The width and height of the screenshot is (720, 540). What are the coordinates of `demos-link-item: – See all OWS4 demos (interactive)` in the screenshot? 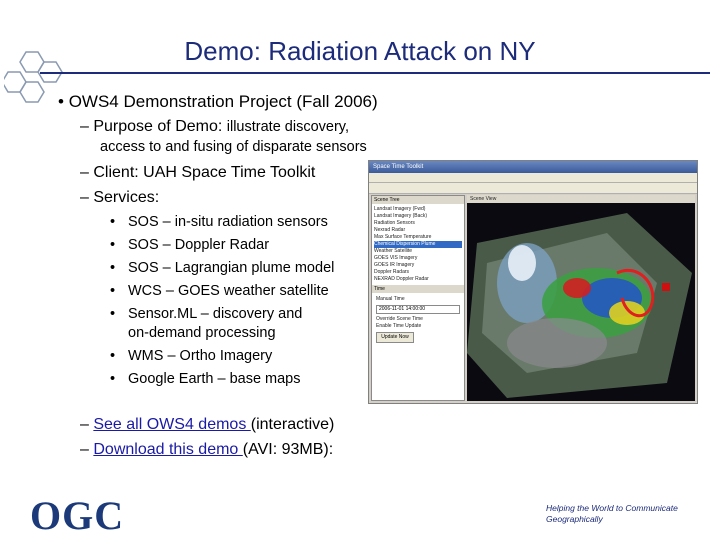 It's located at (207, 425).